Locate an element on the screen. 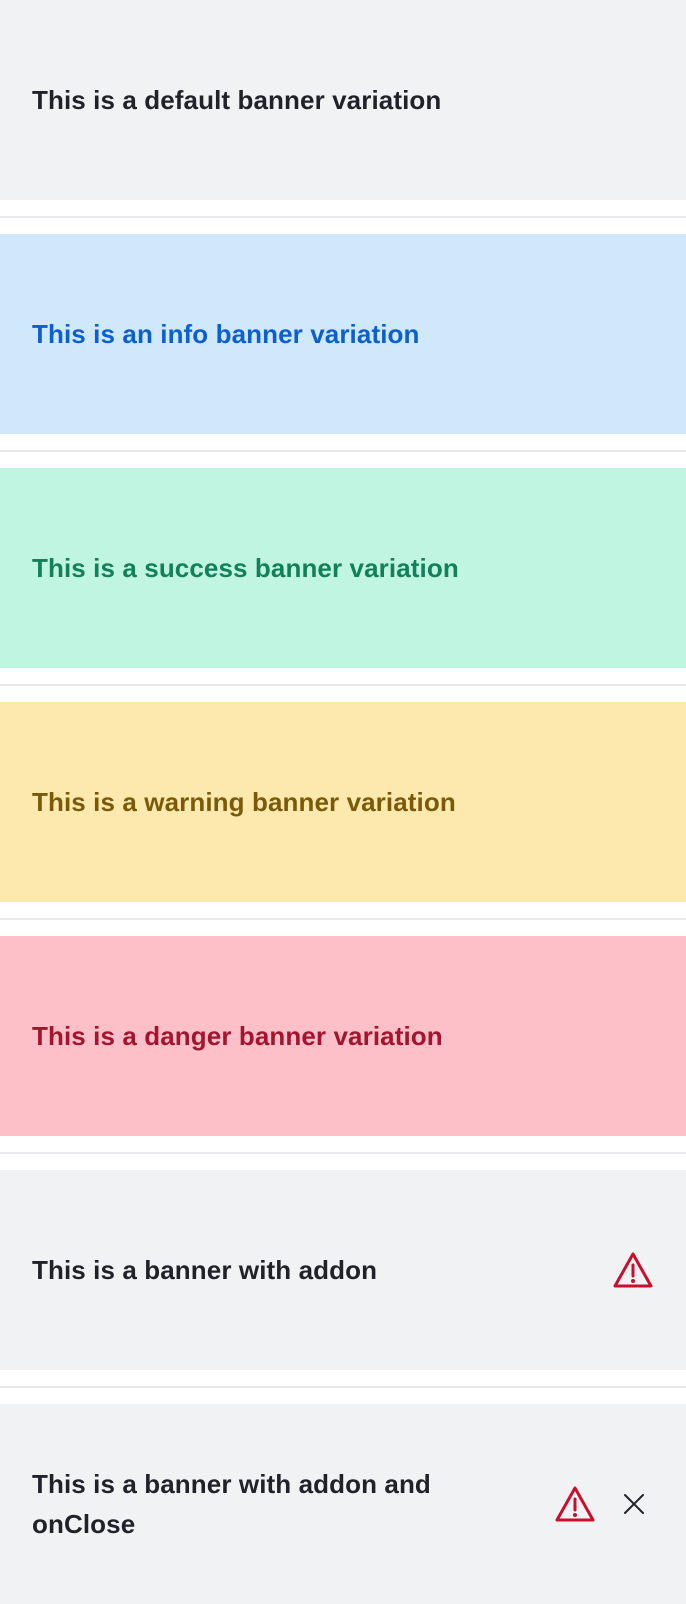  close-button is located at coordinates (634, 1504).